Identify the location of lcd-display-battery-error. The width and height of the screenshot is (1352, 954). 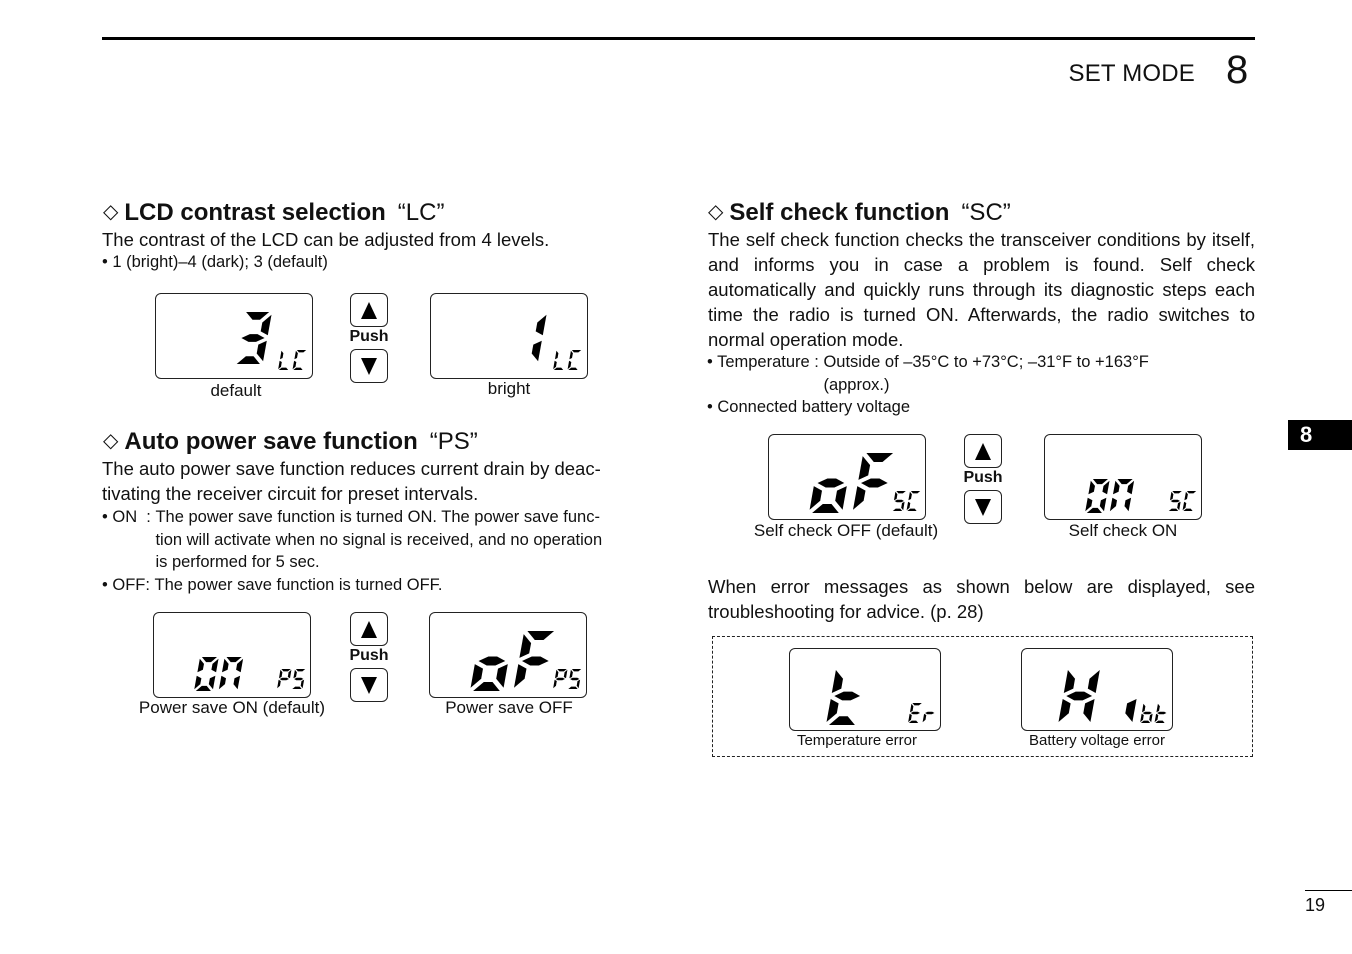
(1097, 689).